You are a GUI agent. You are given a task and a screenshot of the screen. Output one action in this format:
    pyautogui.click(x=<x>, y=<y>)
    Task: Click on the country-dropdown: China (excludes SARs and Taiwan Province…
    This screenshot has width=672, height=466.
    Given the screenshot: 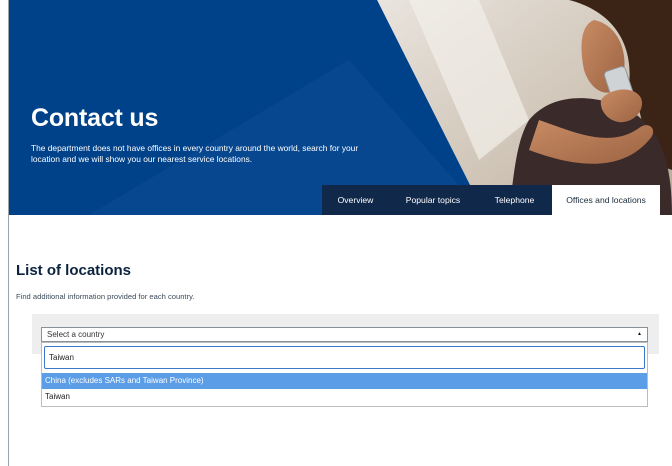 What is the action you would take?
    pyautogui.click(x=344, y=374)
    